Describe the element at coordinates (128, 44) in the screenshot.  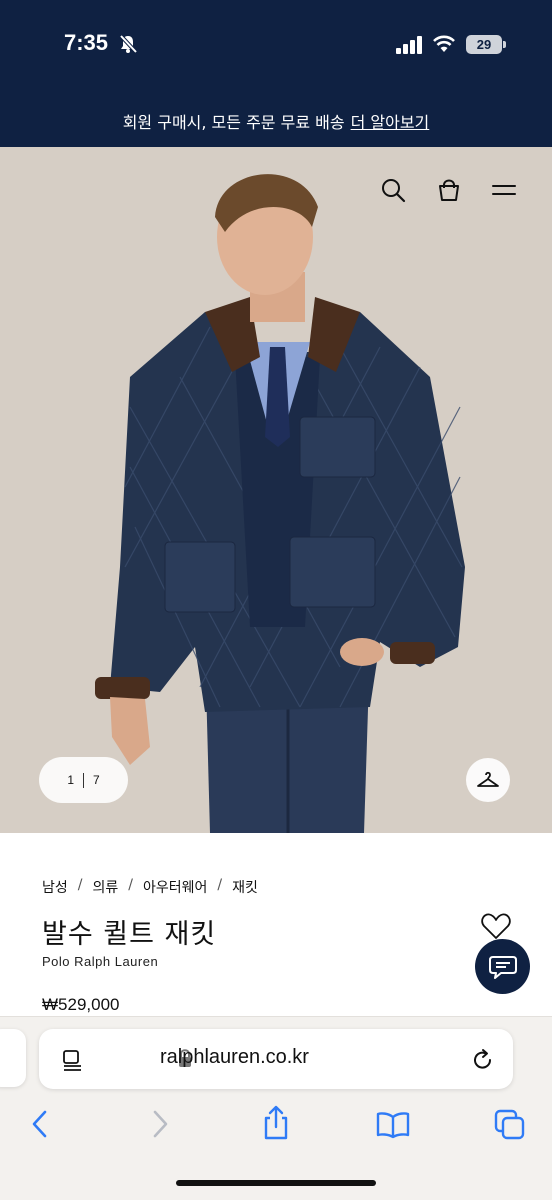
I see `bell-muted-icon` at that location.